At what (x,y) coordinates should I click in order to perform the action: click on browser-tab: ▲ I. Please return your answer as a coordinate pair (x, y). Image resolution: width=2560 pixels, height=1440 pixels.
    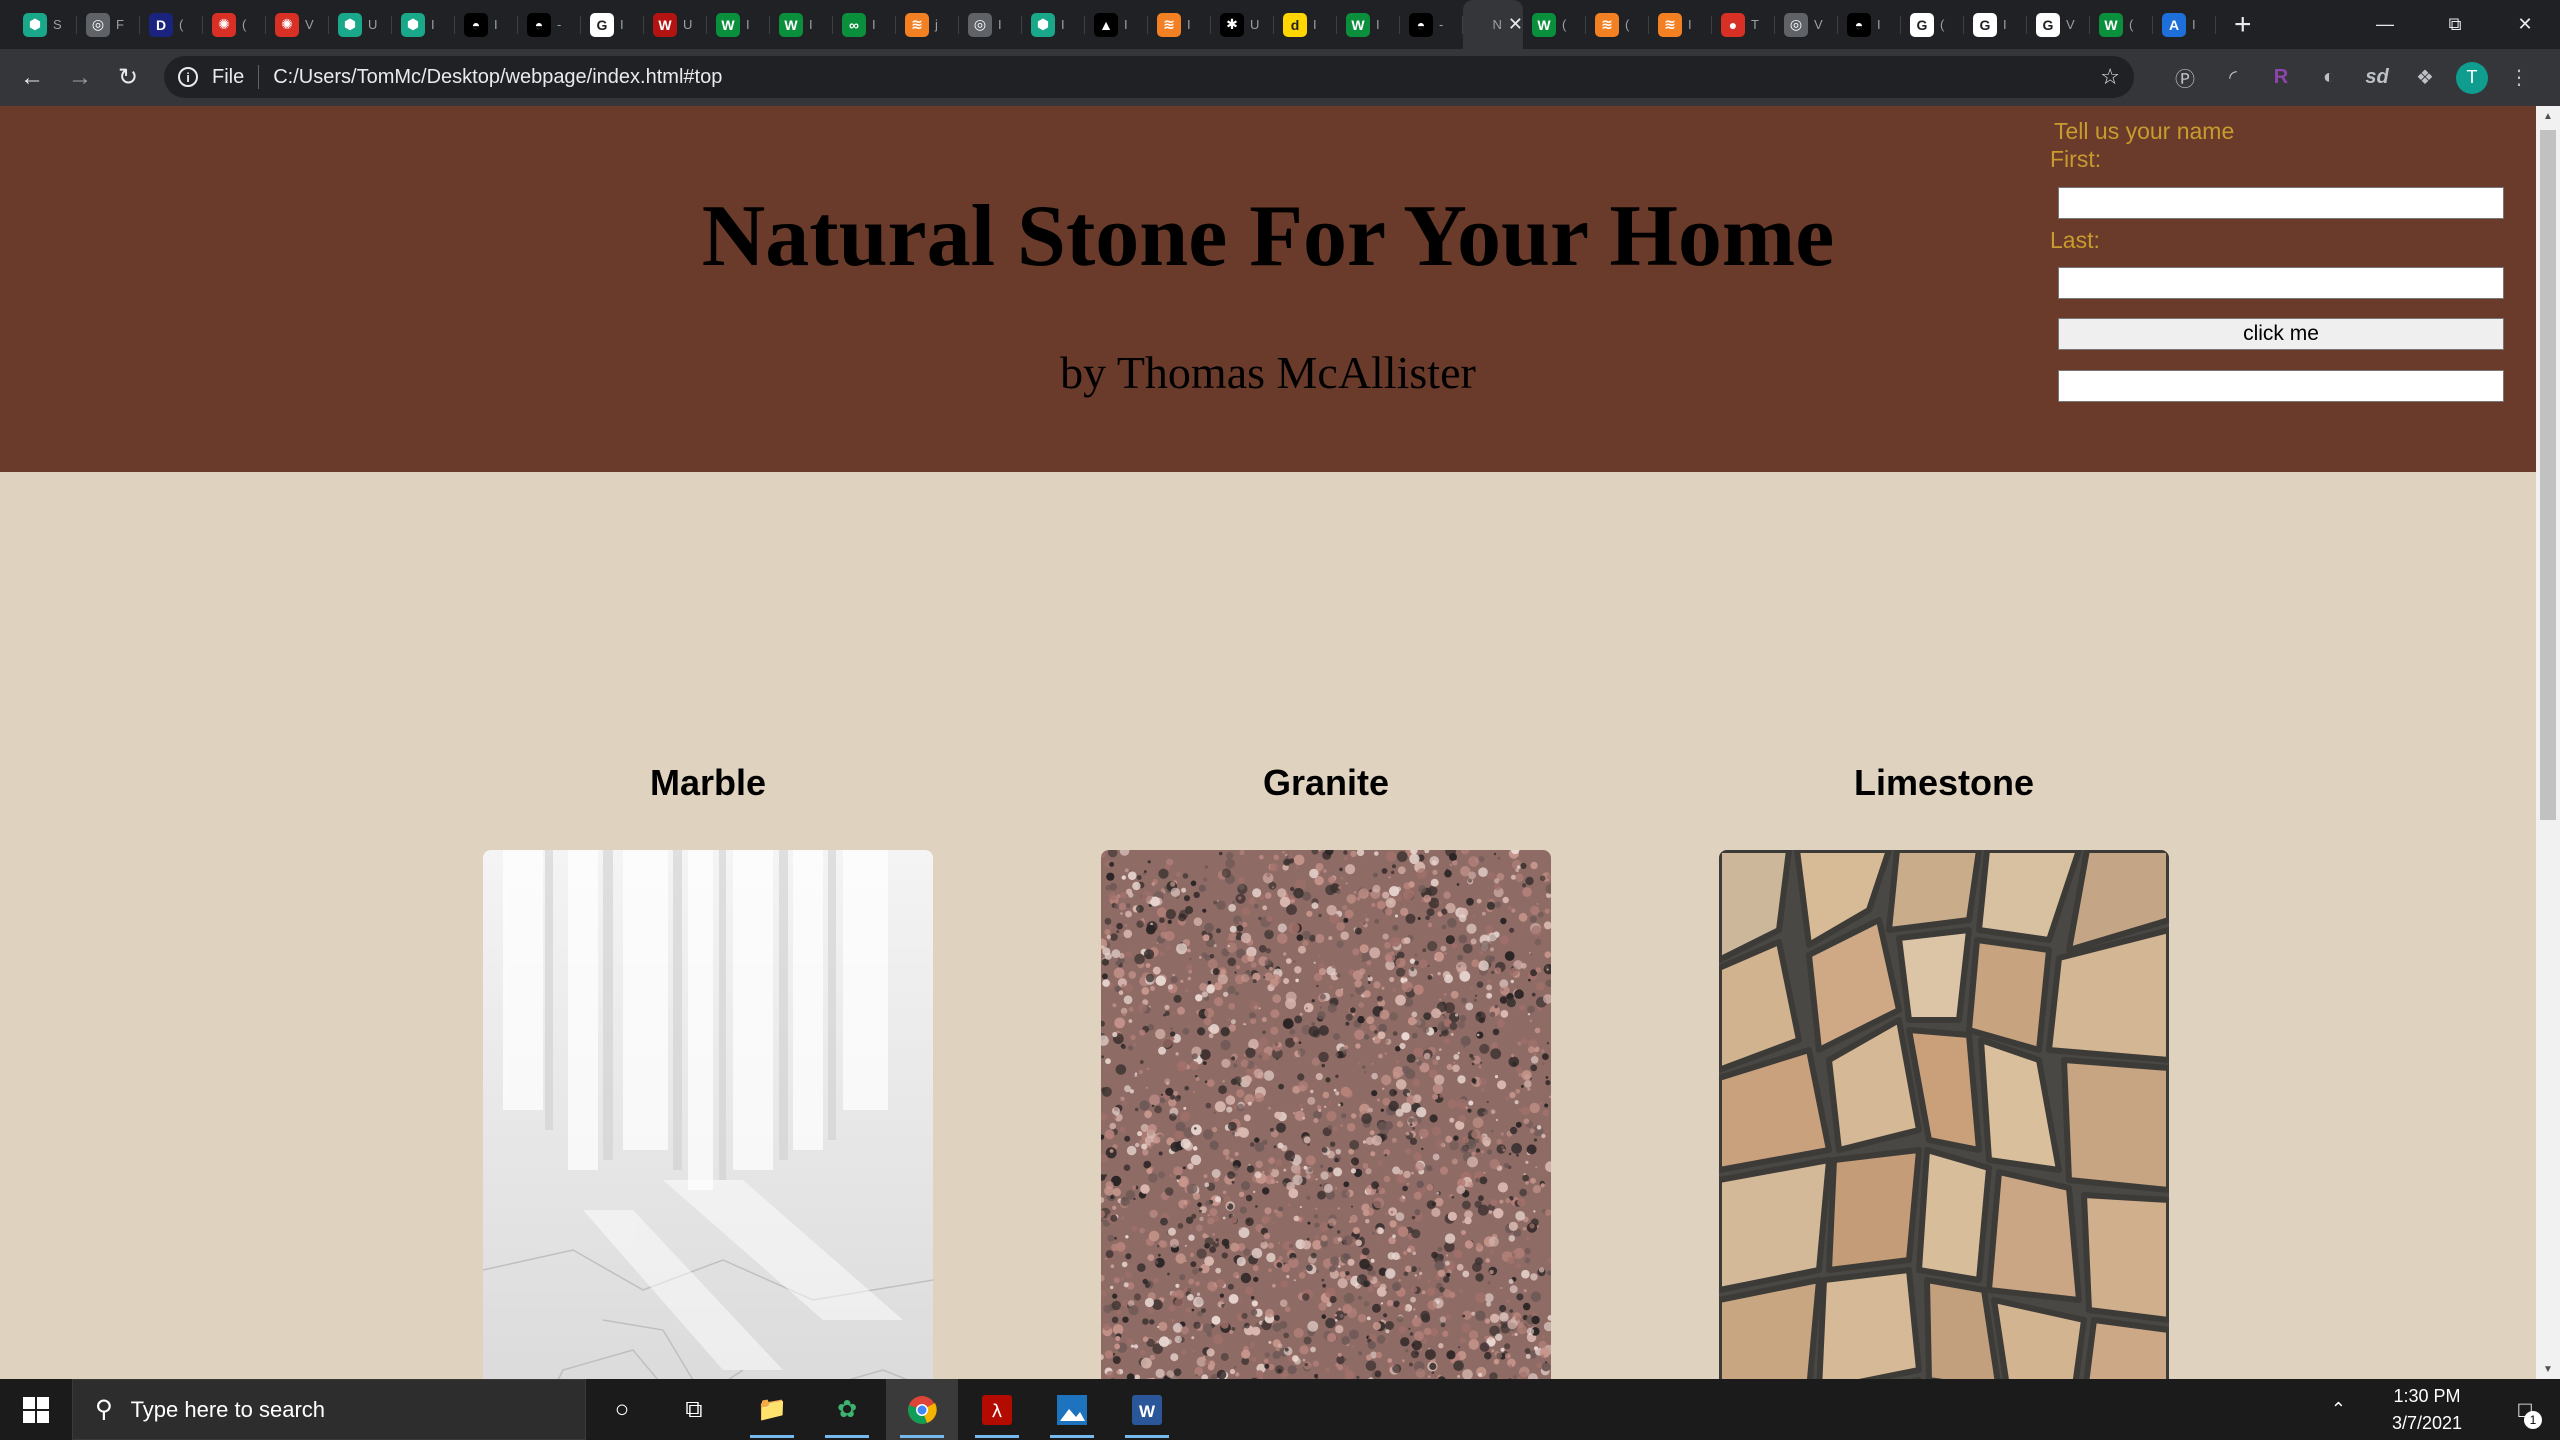
    Looking at the image, I should click on (1116, 24).